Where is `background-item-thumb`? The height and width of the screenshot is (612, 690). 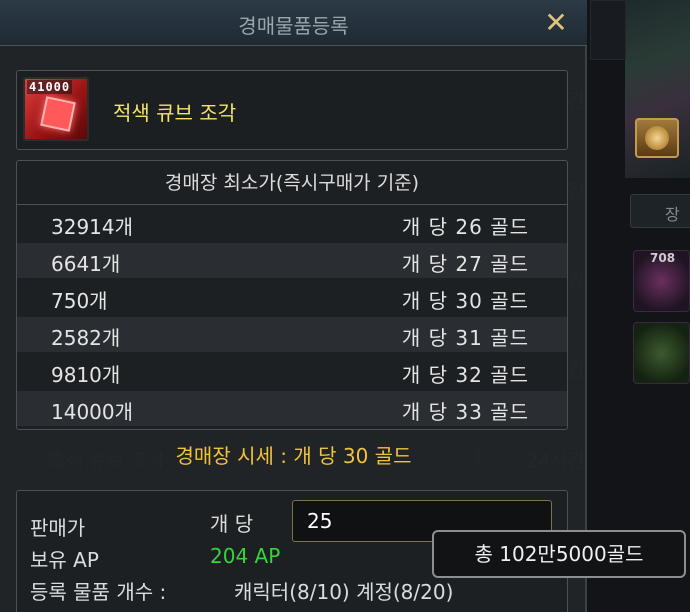
background-item-thumb is located at coordinates (661, 353).